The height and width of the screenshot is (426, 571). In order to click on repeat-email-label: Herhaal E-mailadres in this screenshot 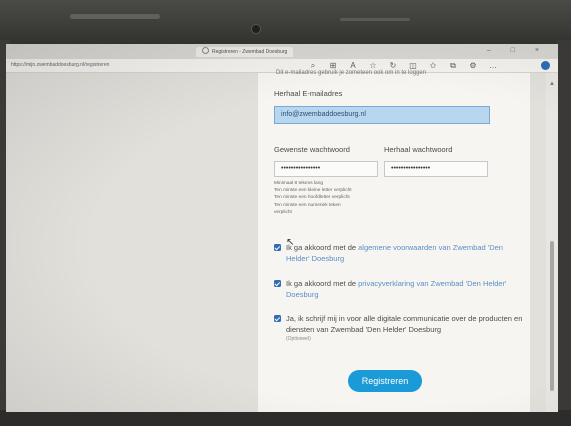, I will do `click(308, 93)`.